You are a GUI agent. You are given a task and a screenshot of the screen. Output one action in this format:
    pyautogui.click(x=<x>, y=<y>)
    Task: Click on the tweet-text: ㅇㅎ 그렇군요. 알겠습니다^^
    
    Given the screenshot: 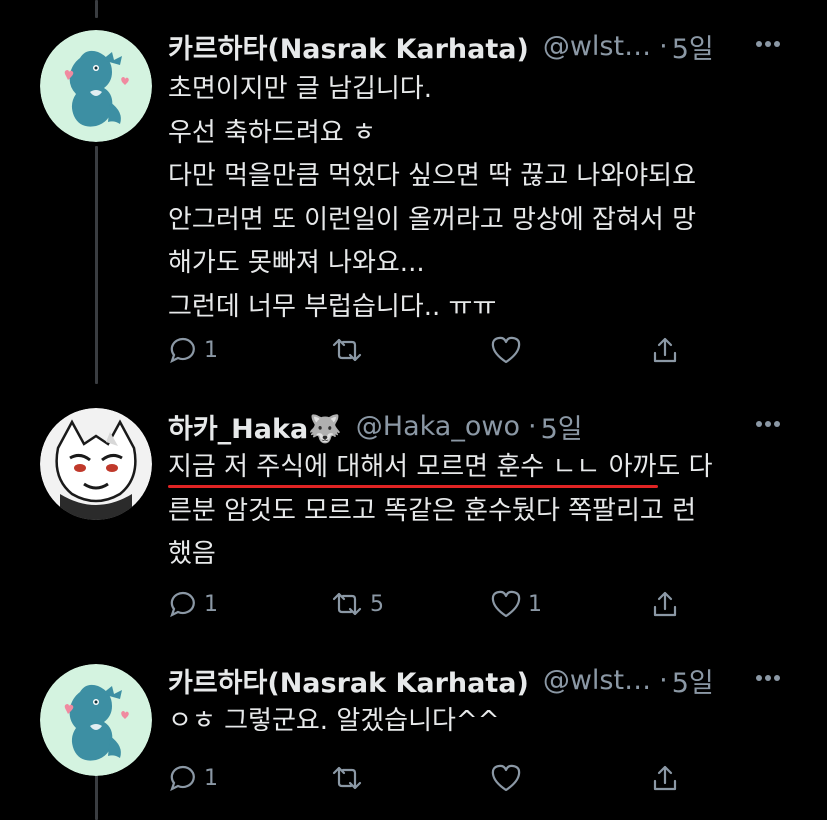 What is the action you would take?
    pyautogui.click(x=483, y=722)
    